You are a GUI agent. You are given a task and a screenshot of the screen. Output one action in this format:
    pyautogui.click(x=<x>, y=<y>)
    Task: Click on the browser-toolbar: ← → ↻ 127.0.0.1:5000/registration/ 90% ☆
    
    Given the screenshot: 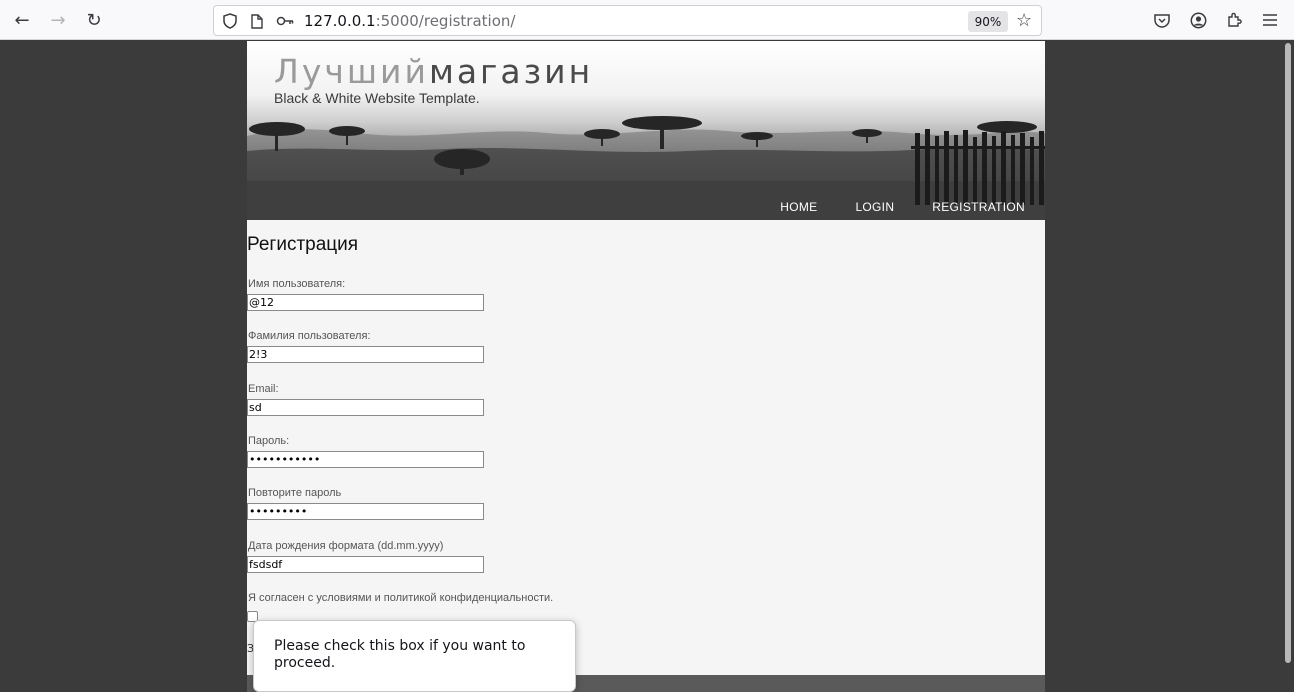 What is the action you would take?
    pyautogui.click(x=647, y=20)
    